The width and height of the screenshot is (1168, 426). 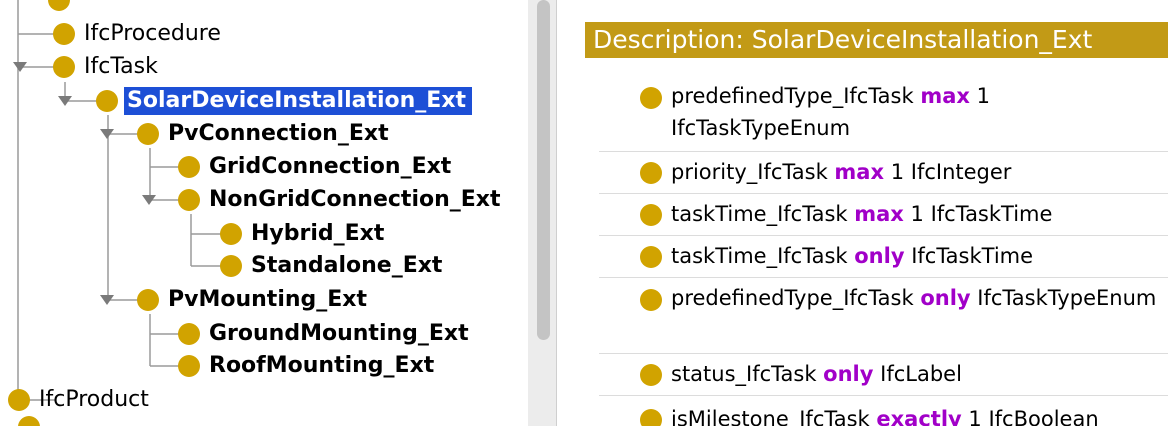 I want to click on tree-node-label: Hybrid_Ext, so click(x=318, y=233).